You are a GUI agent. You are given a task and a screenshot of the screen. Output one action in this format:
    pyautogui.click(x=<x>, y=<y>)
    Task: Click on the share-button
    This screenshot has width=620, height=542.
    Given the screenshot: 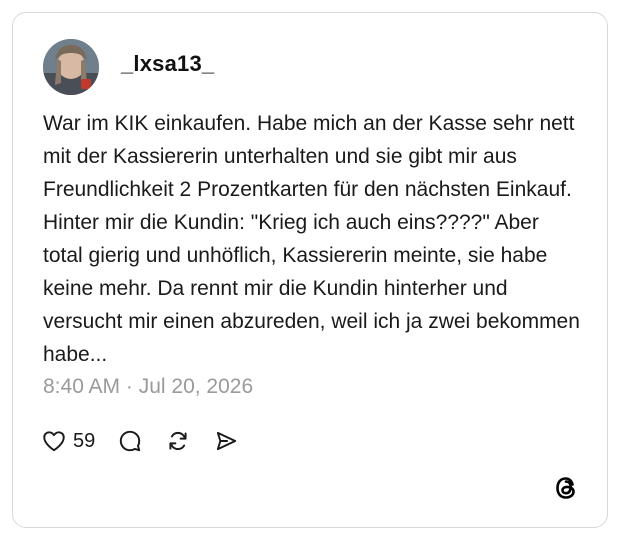 What is the action you would take?
    pyautogui.click(x=226, y=441)
    